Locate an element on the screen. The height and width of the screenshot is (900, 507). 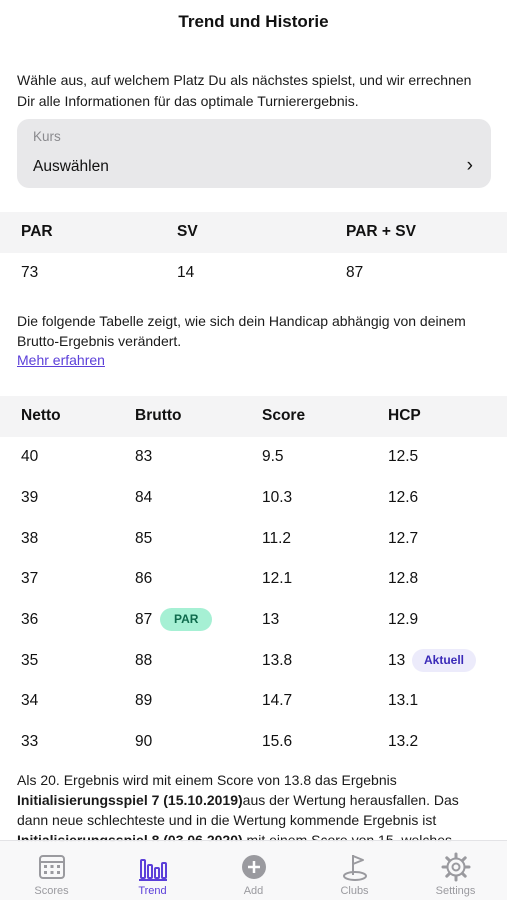
scorecard-icon is located at coordinates (52, 867).